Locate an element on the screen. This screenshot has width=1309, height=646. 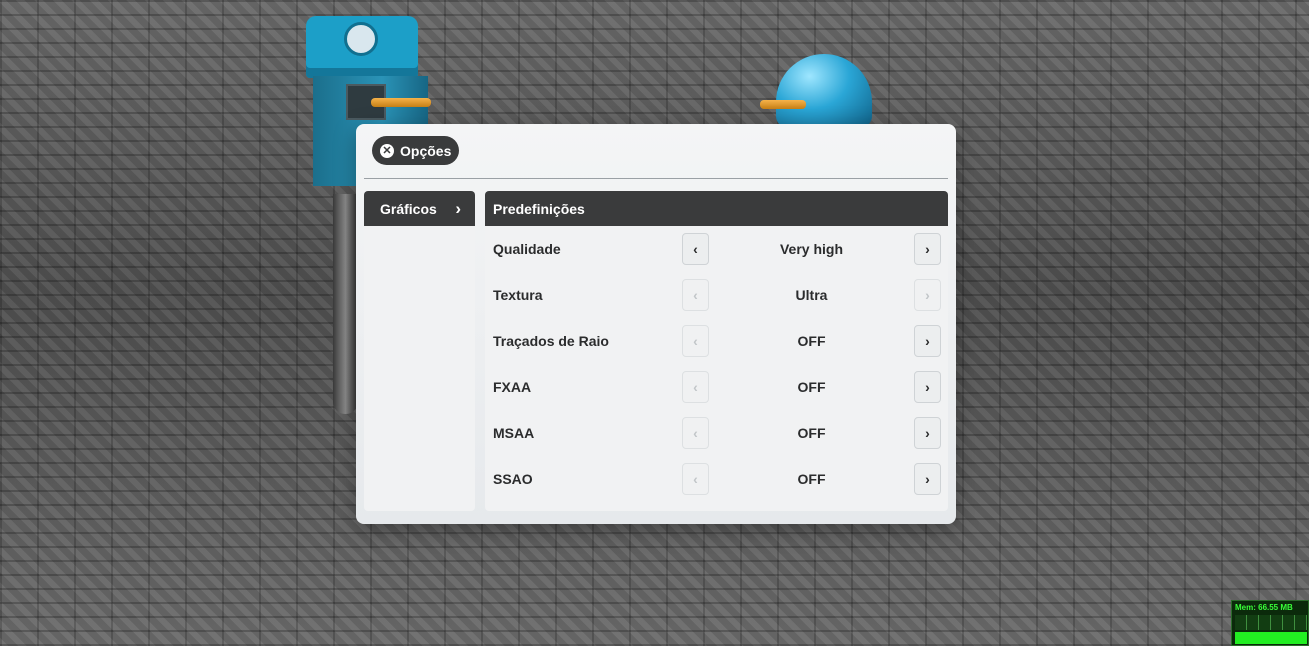
scene-fan-unit is located at coordinates (362, 47).